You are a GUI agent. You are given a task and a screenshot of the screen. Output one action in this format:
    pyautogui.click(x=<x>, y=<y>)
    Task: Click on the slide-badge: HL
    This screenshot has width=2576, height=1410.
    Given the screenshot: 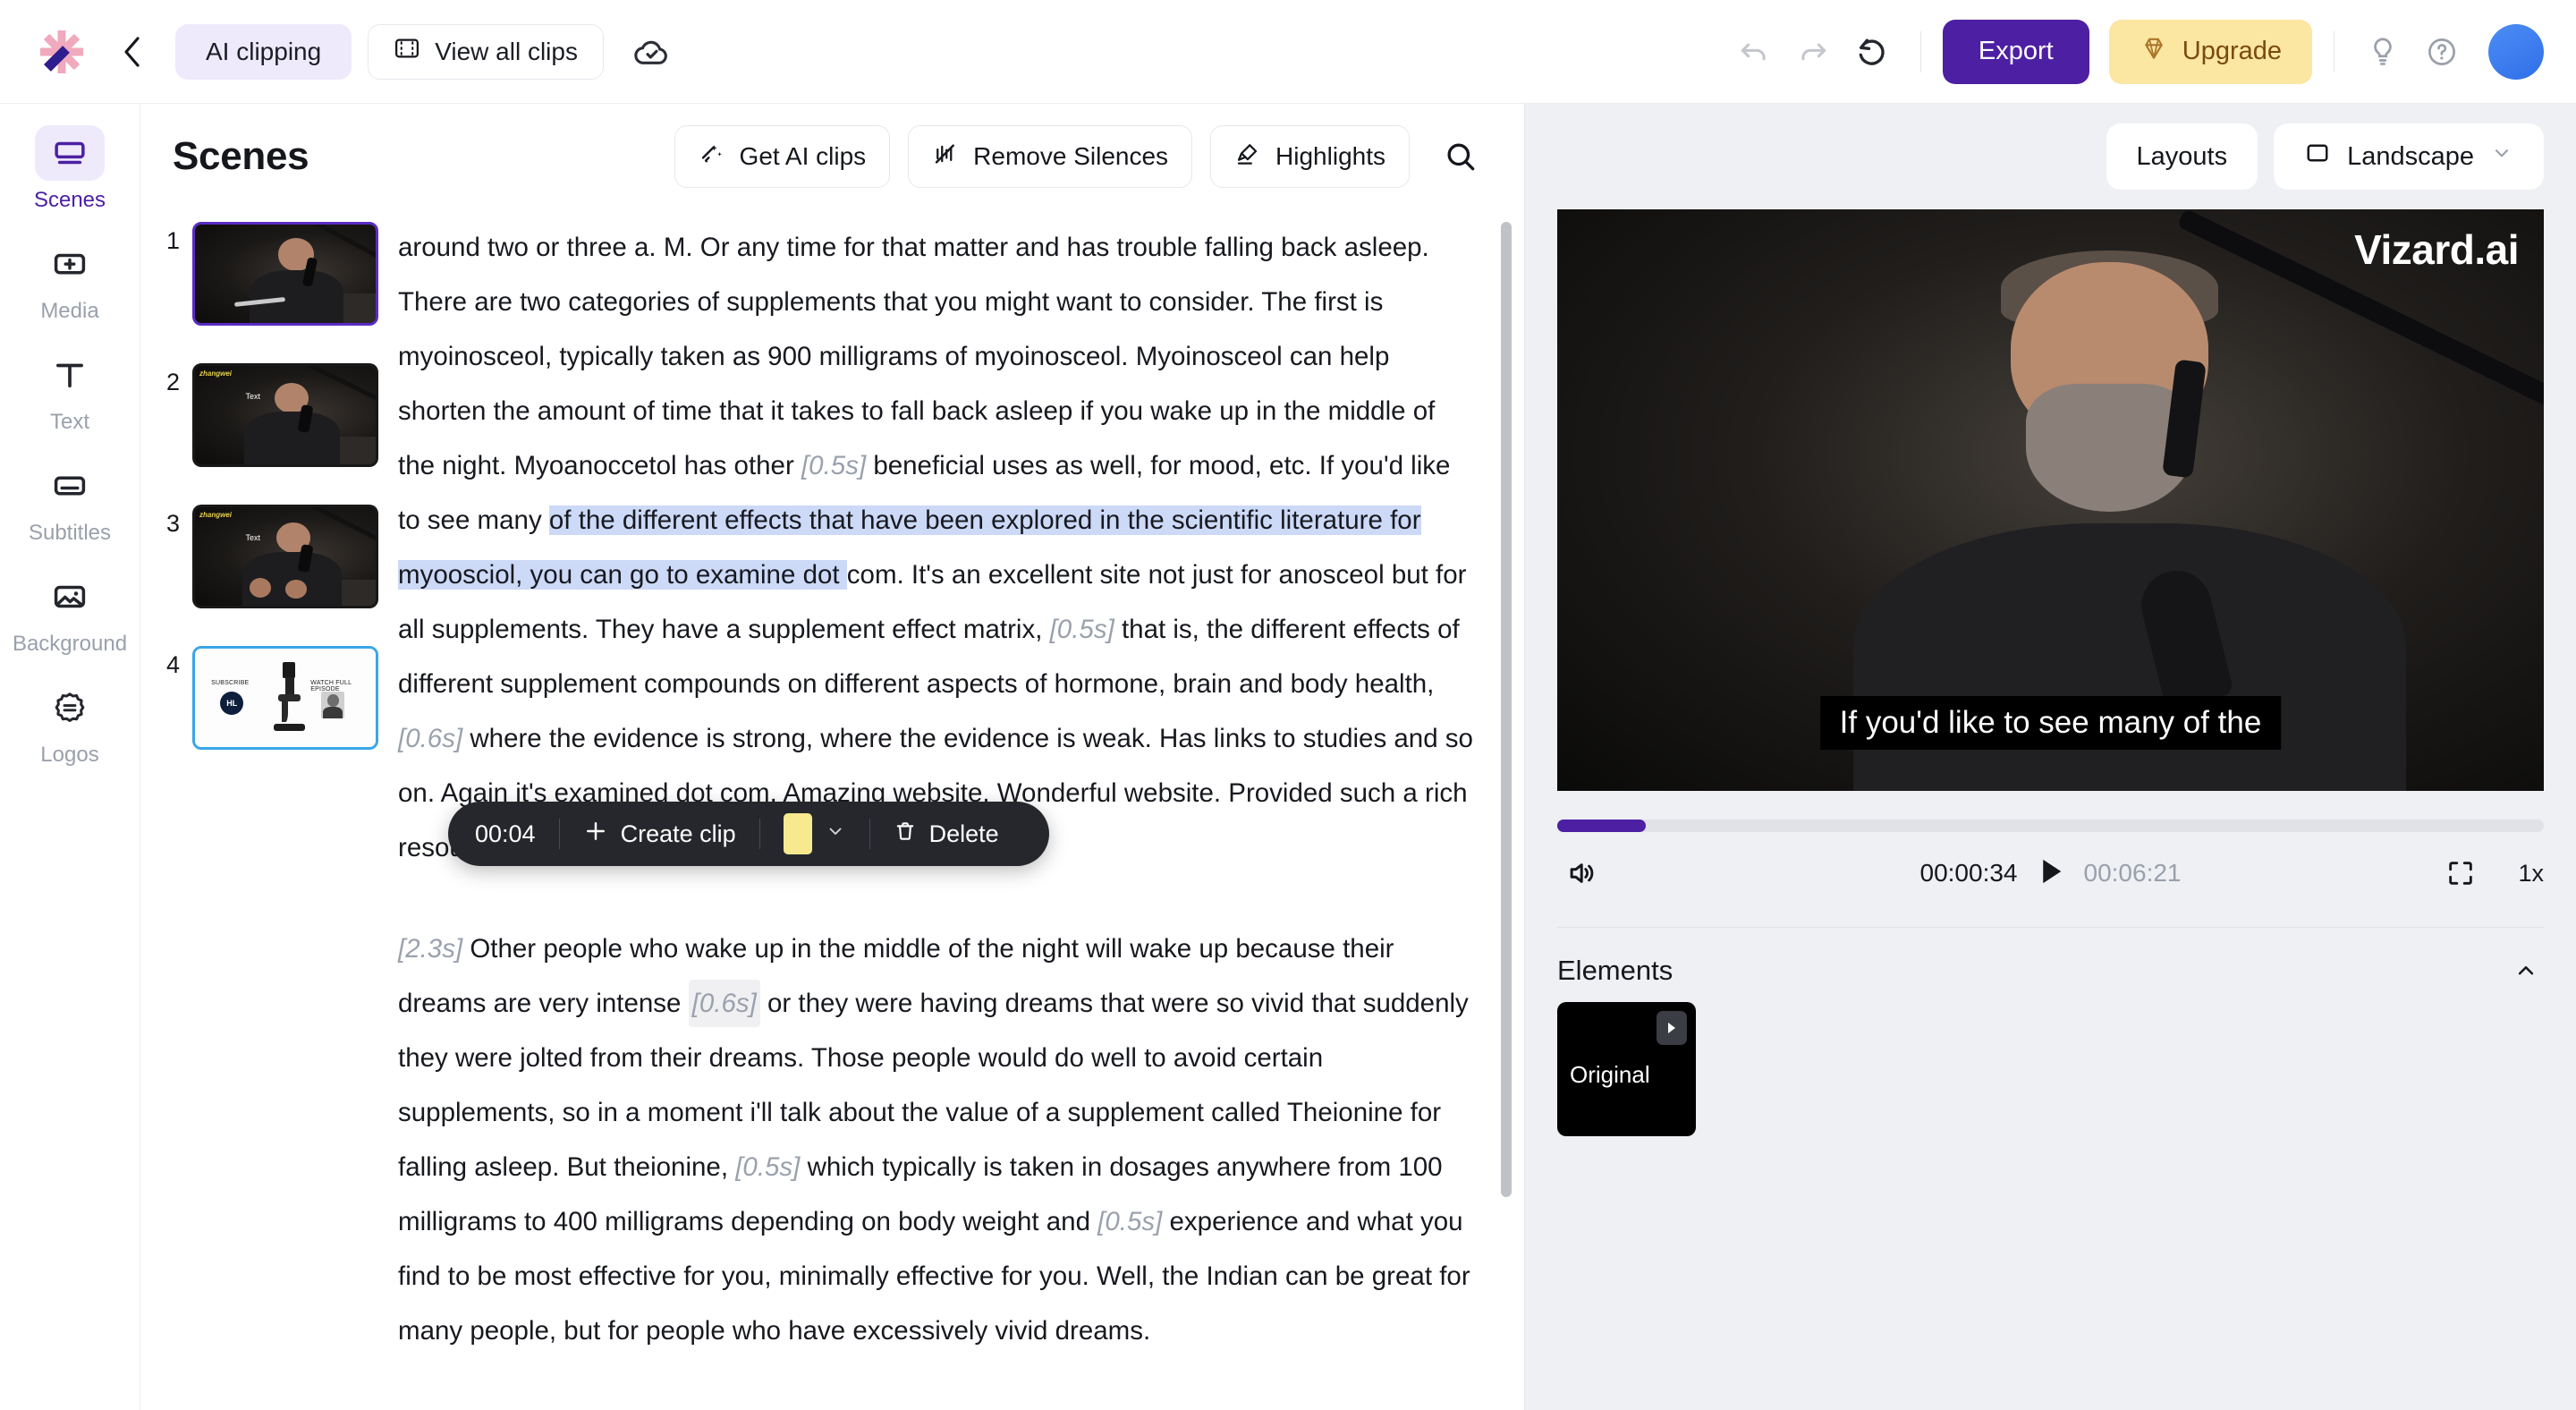 What is the action you would take?
    pyautogui.click(x=232, y=704)
    